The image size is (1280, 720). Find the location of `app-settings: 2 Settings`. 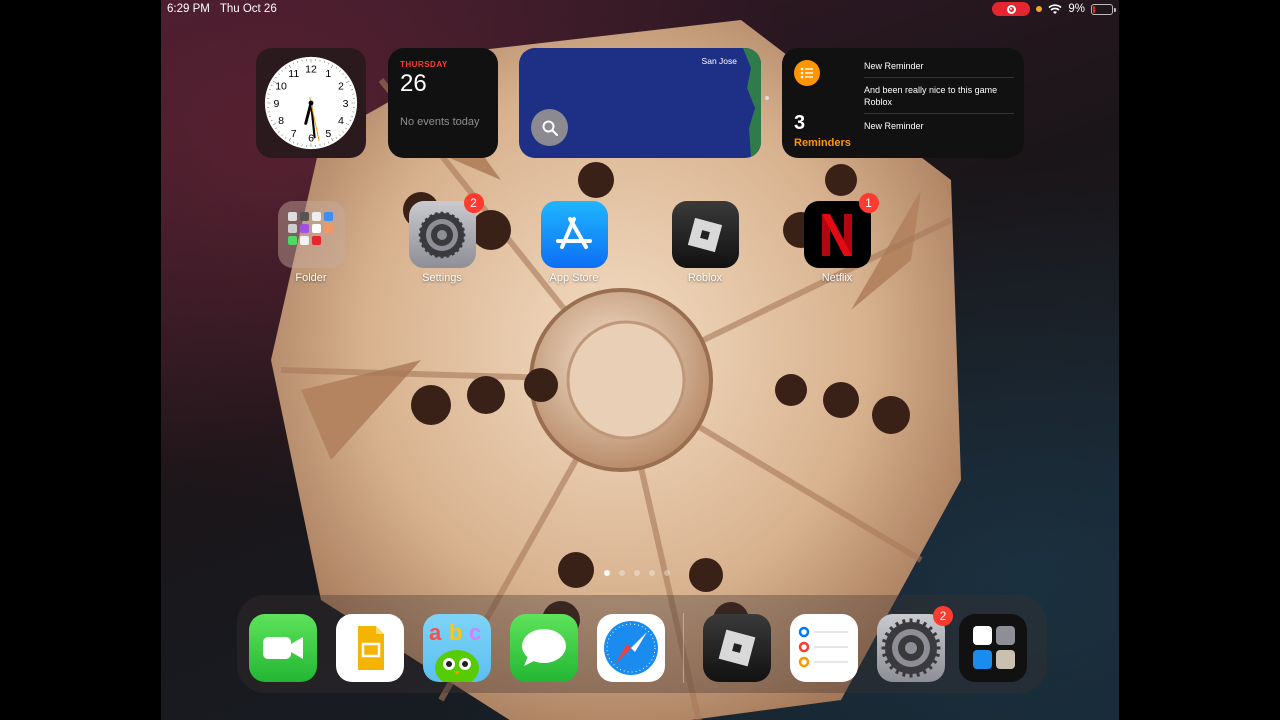

app-settings: 2 Settings is located at coordinates (443, 238).